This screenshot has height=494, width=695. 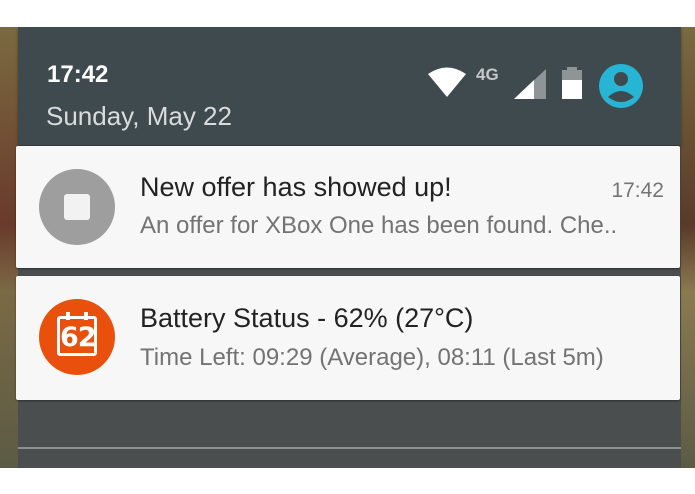 What do you see at coordinates (487, 74) in the screenshot?
I see `network-type-label: 4G` at bounding box center [487, 74].